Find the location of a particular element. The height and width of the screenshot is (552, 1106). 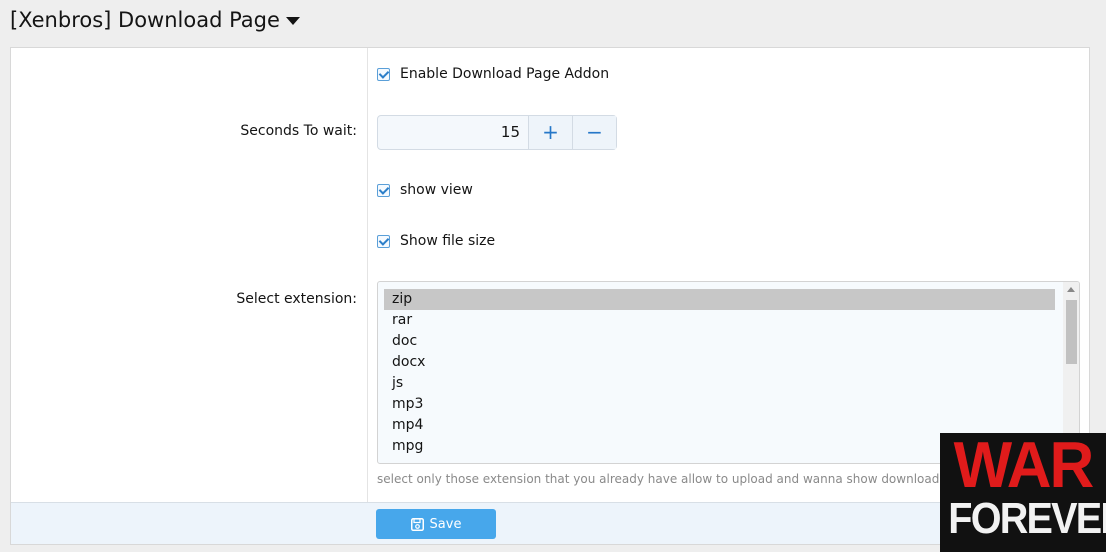

save-button: Save is located at coordinates (436, 524).